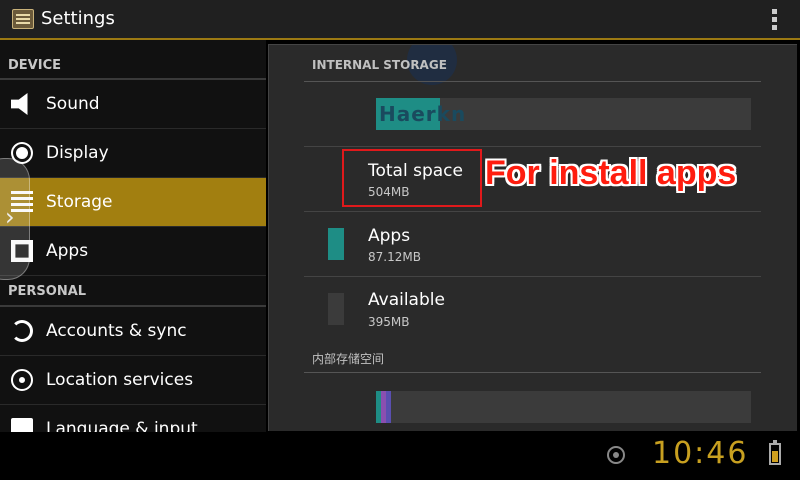 This screenshot has height=480, width=800. What do you see at coordinates (133, 104) in the screenshot?
I see `list-item-sound: Sound` at bounding box center [133, 104].